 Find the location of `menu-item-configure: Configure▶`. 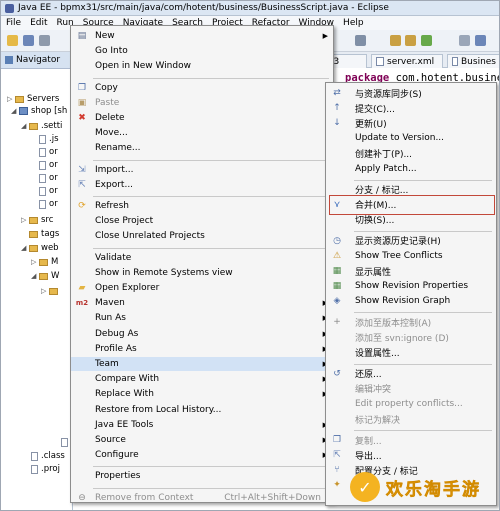

menu-item-configure: Configure▶ is located at coordinates (202, 455).